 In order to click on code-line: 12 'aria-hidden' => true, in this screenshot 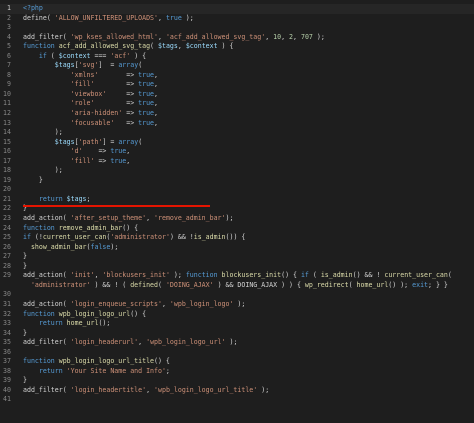, I will do `click(237, 114)`.